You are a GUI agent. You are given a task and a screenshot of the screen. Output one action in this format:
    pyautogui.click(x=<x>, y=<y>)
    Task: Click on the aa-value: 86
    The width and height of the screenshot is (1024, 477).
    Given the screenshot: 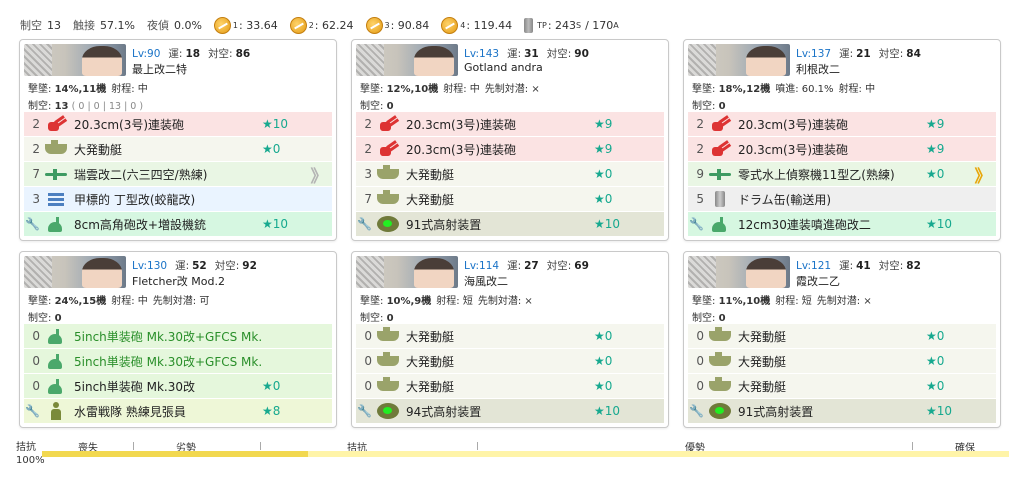 What is the action you would take?
    pyautogui.click(x=243, y=54)
    